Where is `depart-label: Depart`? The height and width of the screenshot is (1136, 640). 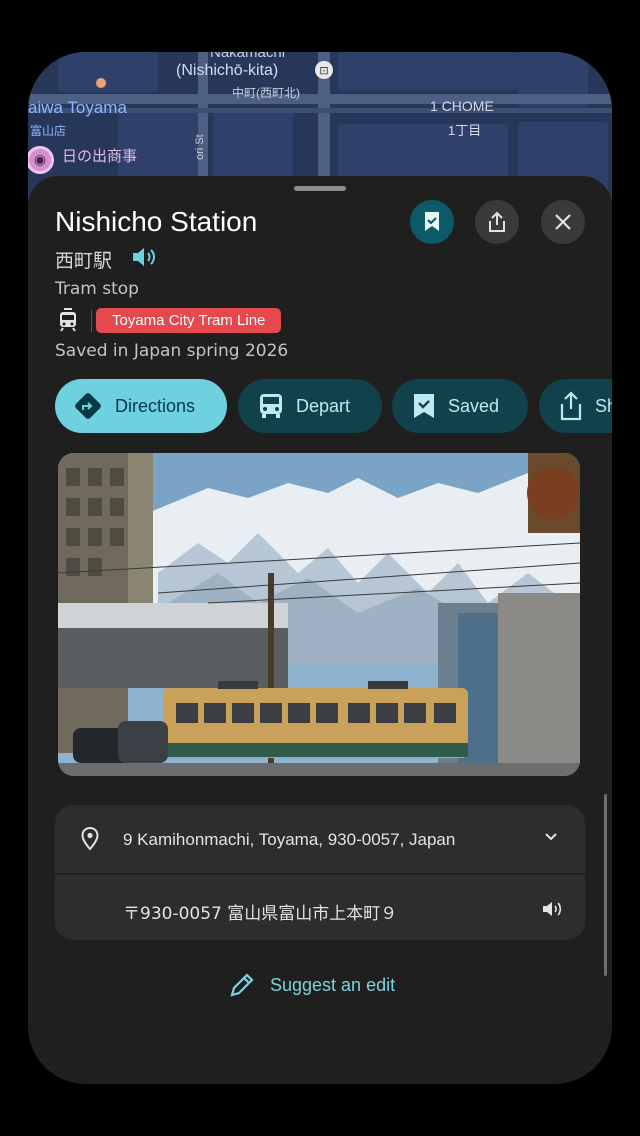 depart-label: Depart is located at coordinates (323, 405).